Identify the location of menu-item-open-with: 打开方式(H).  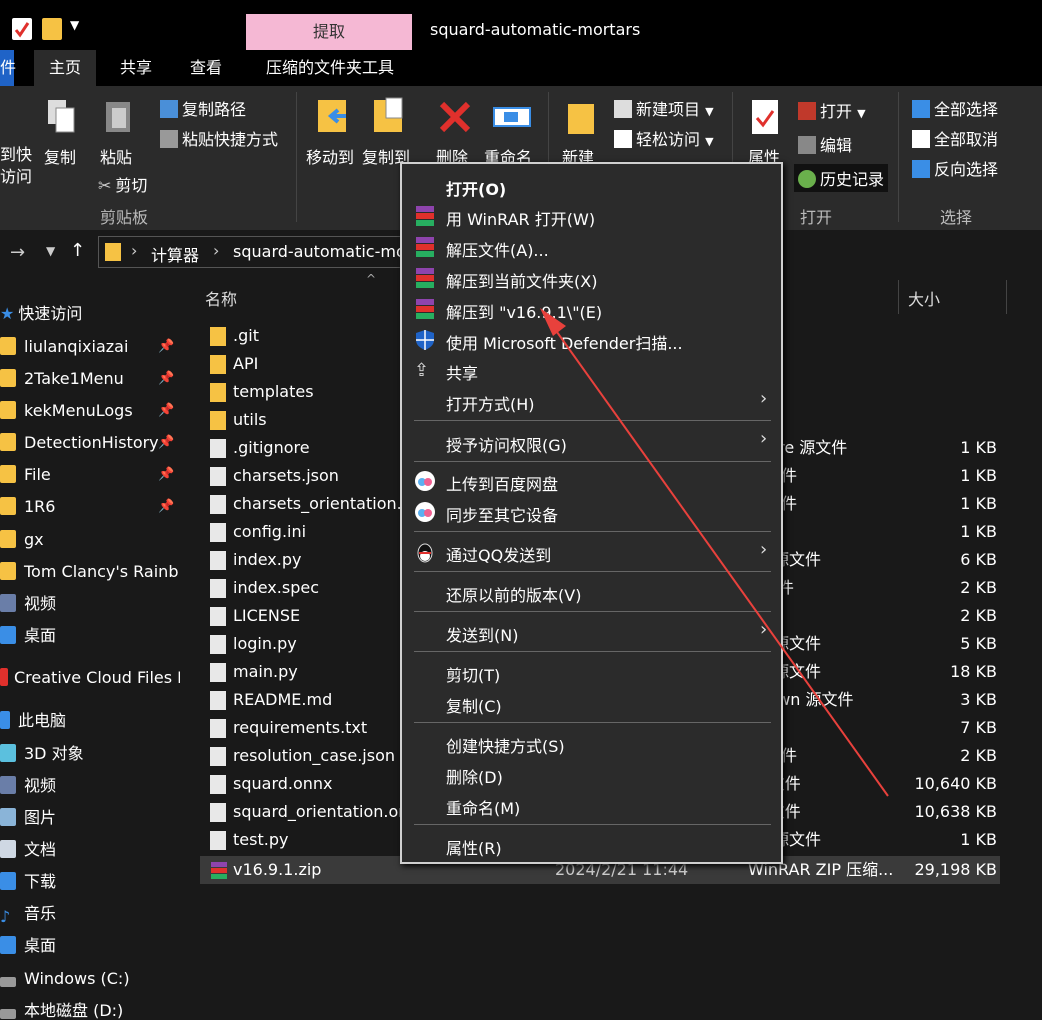
(490, 403).